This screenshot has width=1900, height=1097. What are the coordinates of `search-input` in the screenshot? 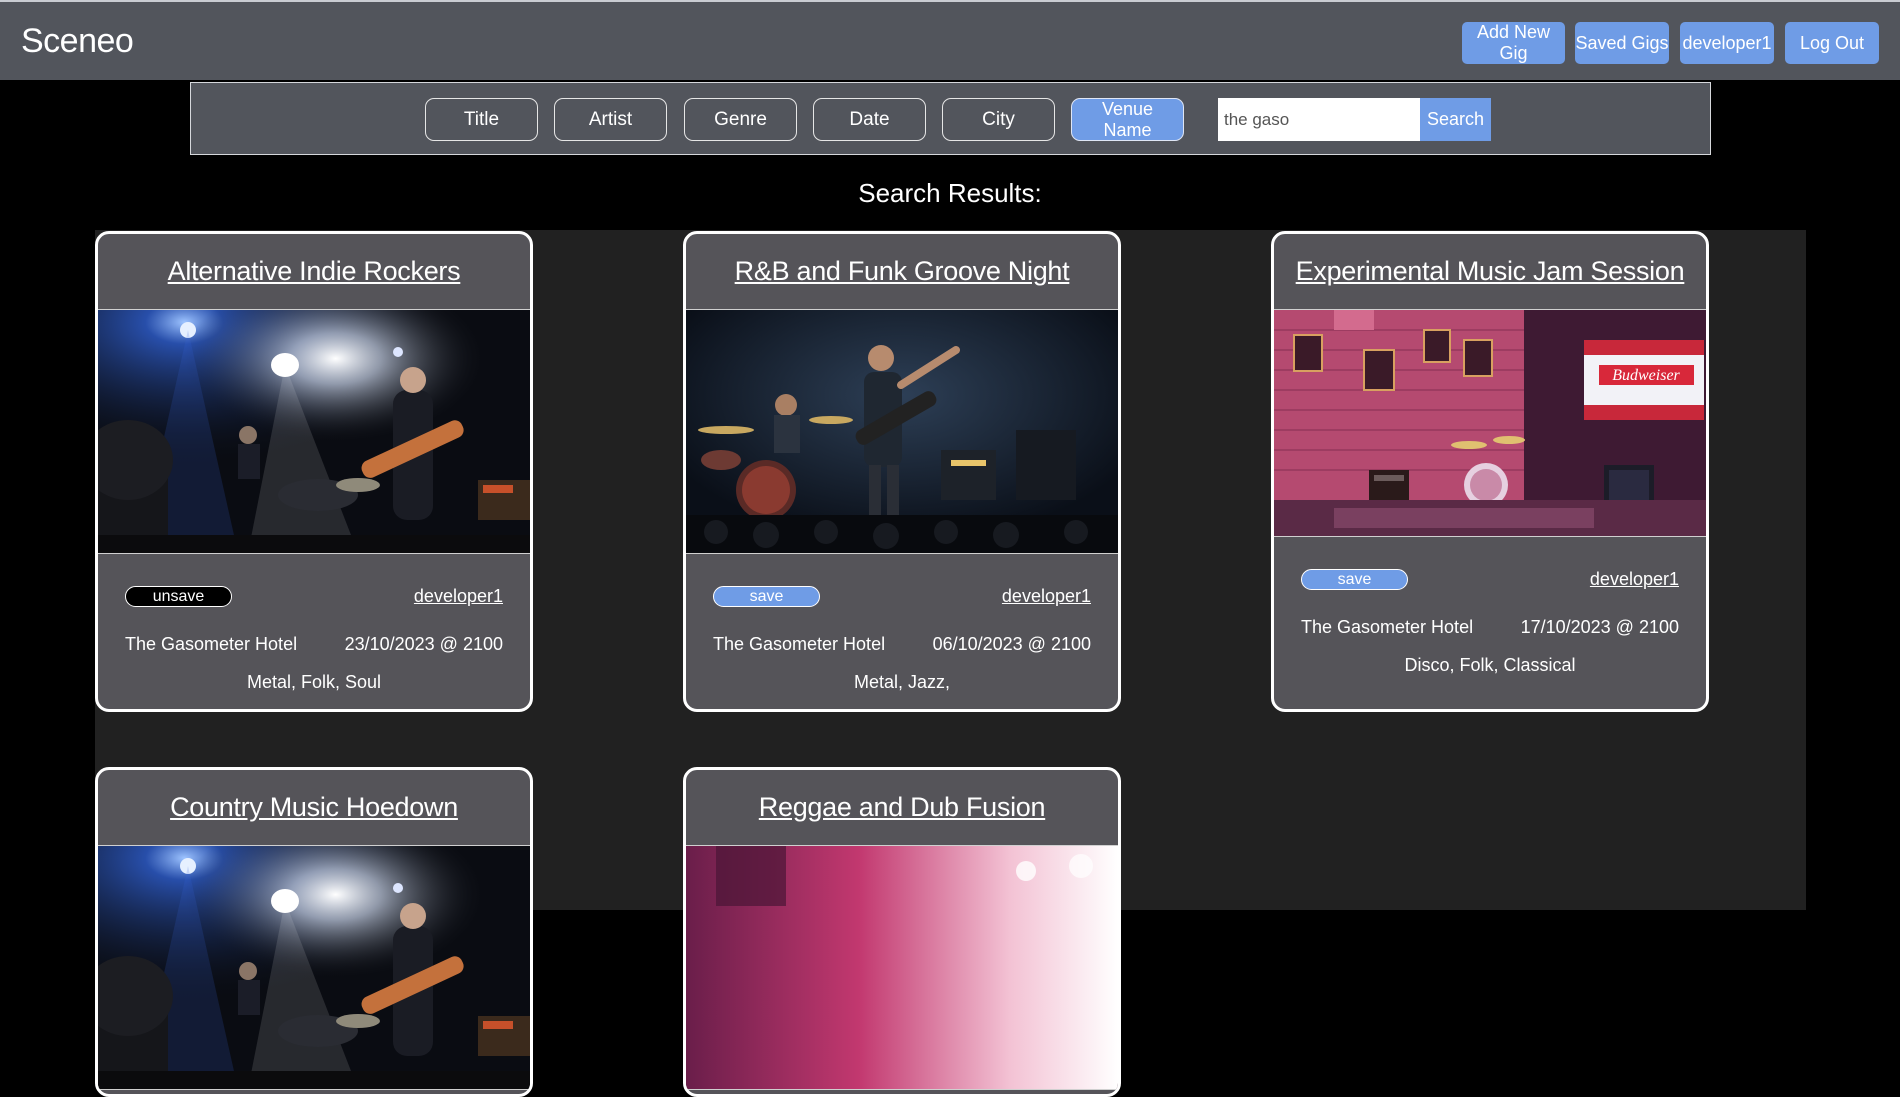 It's located at (1319, 119).